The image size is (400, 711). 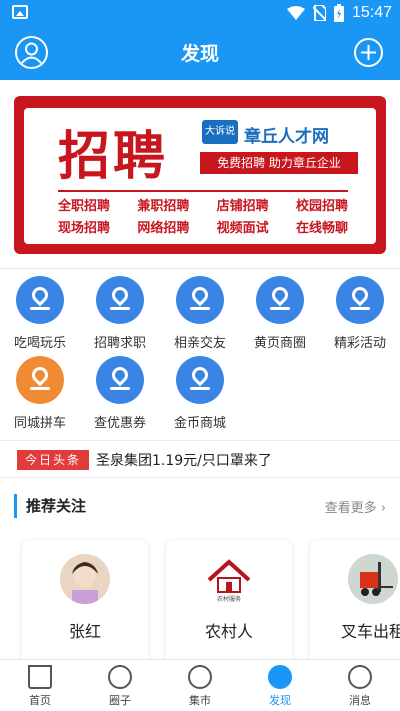 I want to click on discover-icon, so click(x=280, y=677).